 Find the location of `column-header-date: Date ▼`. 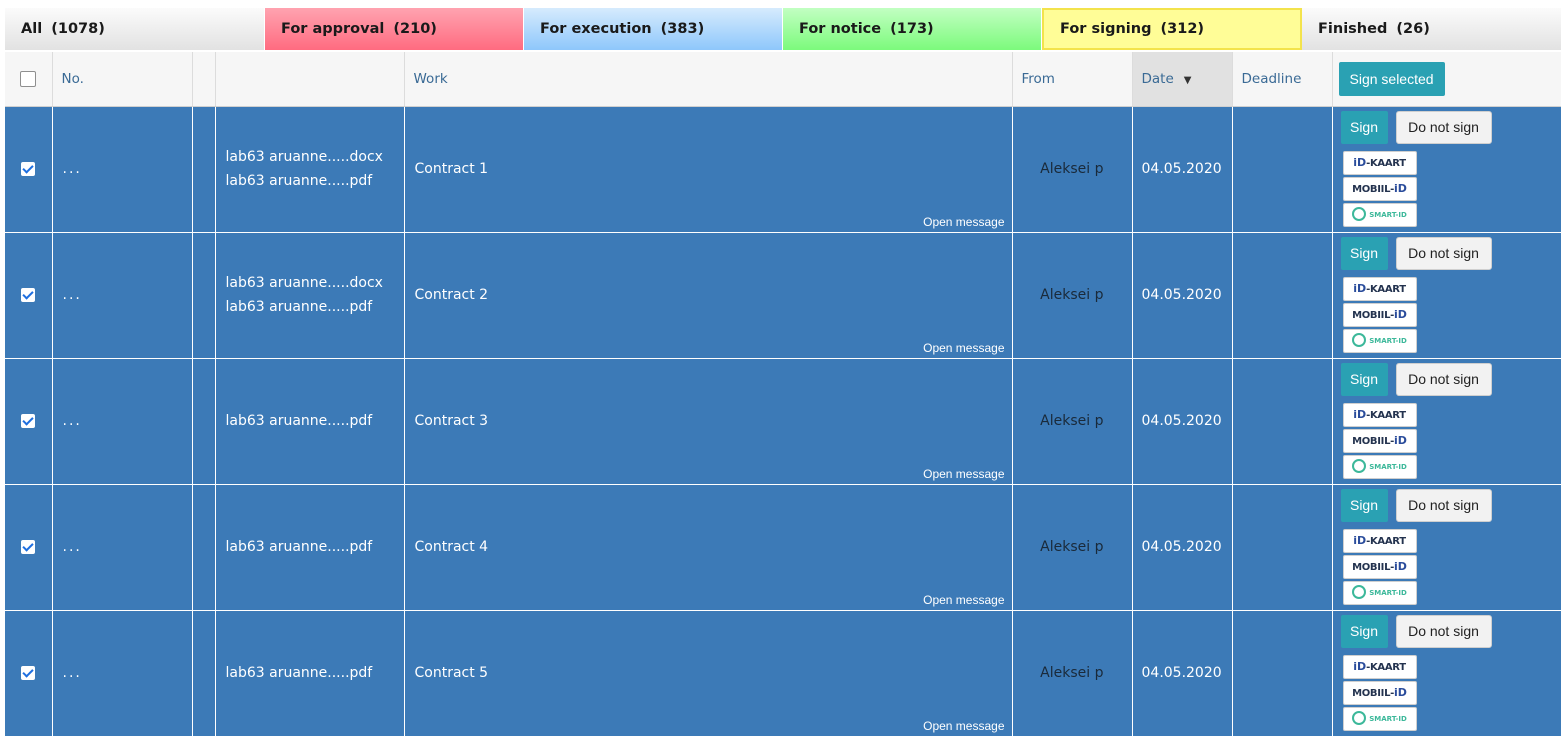

column-header-date: Date ▼ is located at coordinates (1182, 79).